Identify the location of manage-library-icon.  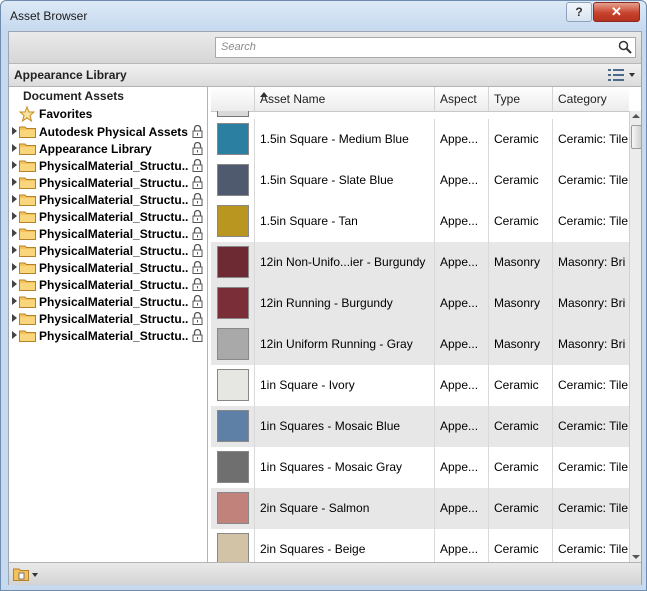
(26, 574).